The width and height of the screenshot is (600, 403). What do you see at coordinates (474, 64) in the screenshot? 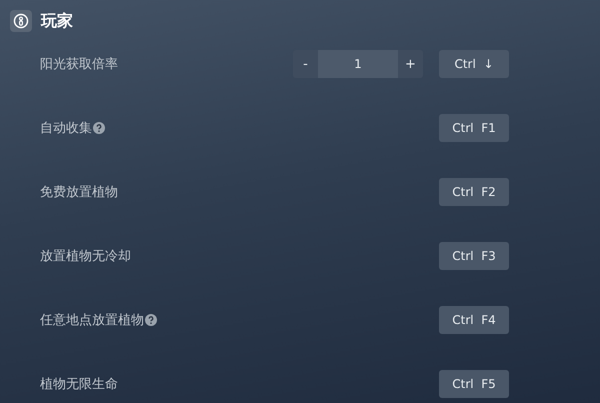
I see `hotkey-button: Ctrl ↓` at bounding box center [474, 64].